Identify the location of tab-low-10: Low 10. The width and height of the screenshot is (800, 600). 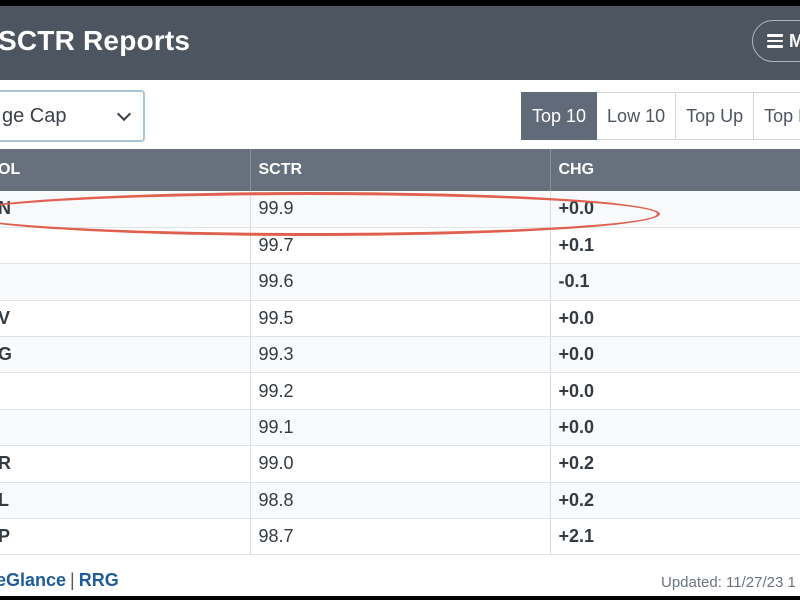
(637, 116).